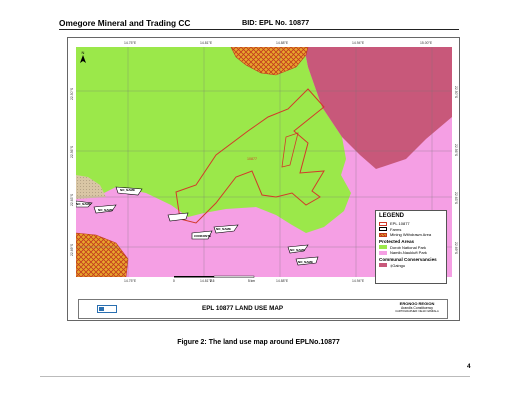 This screenshot has height=400, width=517. I want to click on coord-top: 14.94°E, so click(358, 43).